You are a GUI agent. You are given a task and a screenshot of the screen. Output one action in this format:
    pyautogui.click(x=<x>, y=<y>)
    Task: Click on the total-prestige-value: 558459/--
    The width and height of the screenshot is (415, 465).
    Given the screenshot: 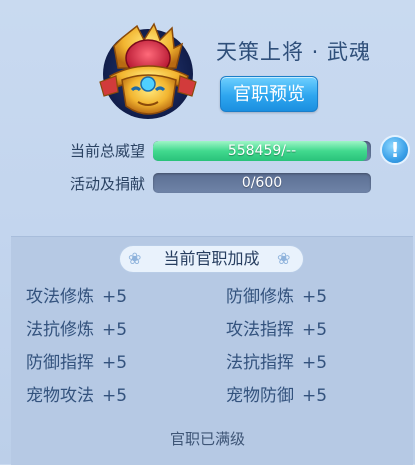 What is the action you would take?
    pyautogui.click(x=262, y=151)
    